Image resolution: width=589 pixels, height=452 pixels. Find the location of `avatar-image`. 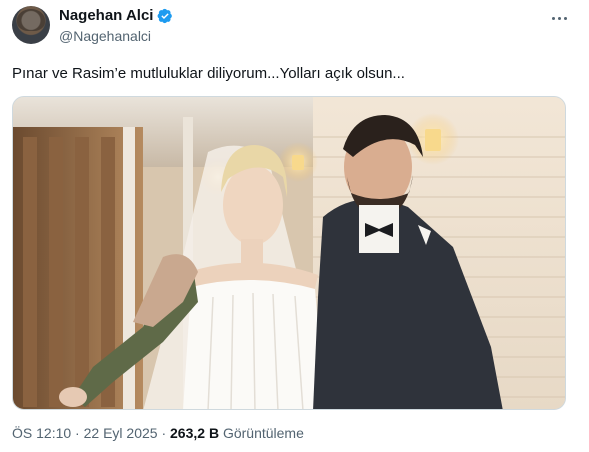

avatar-image is located at coordinates (31, 20).